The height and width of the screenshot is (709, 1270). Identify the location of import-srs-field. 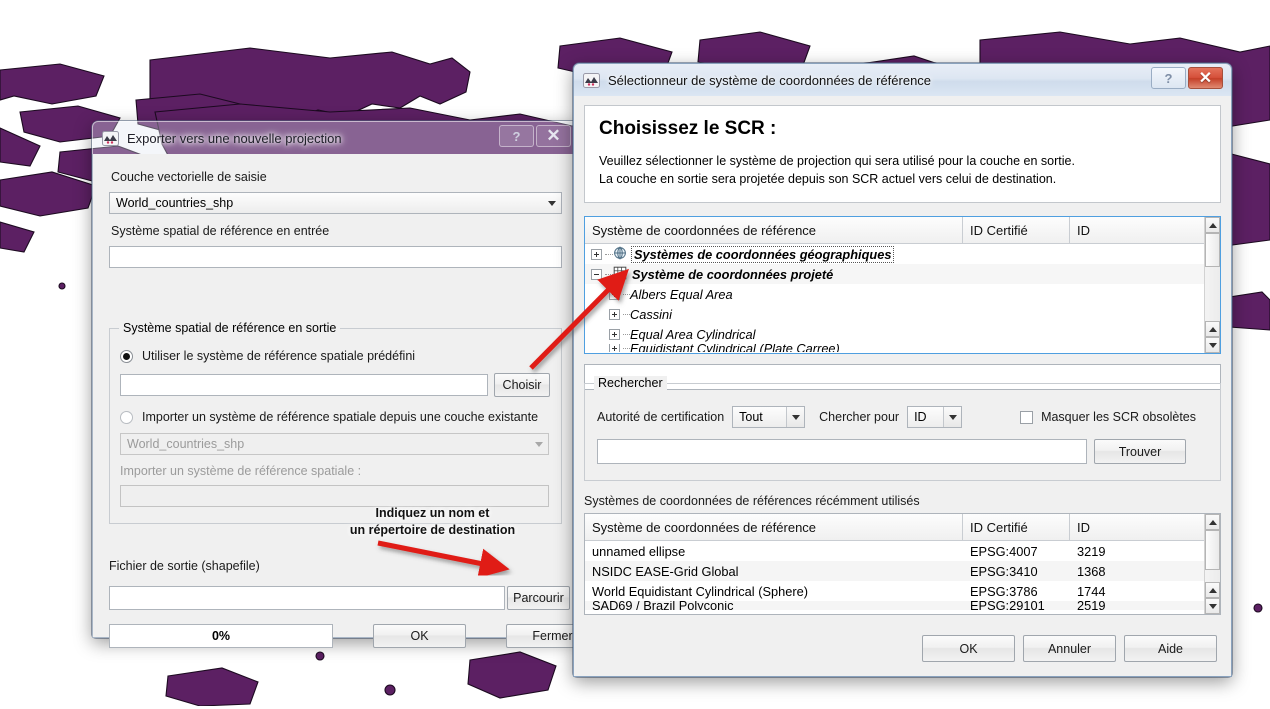
(334, 496).